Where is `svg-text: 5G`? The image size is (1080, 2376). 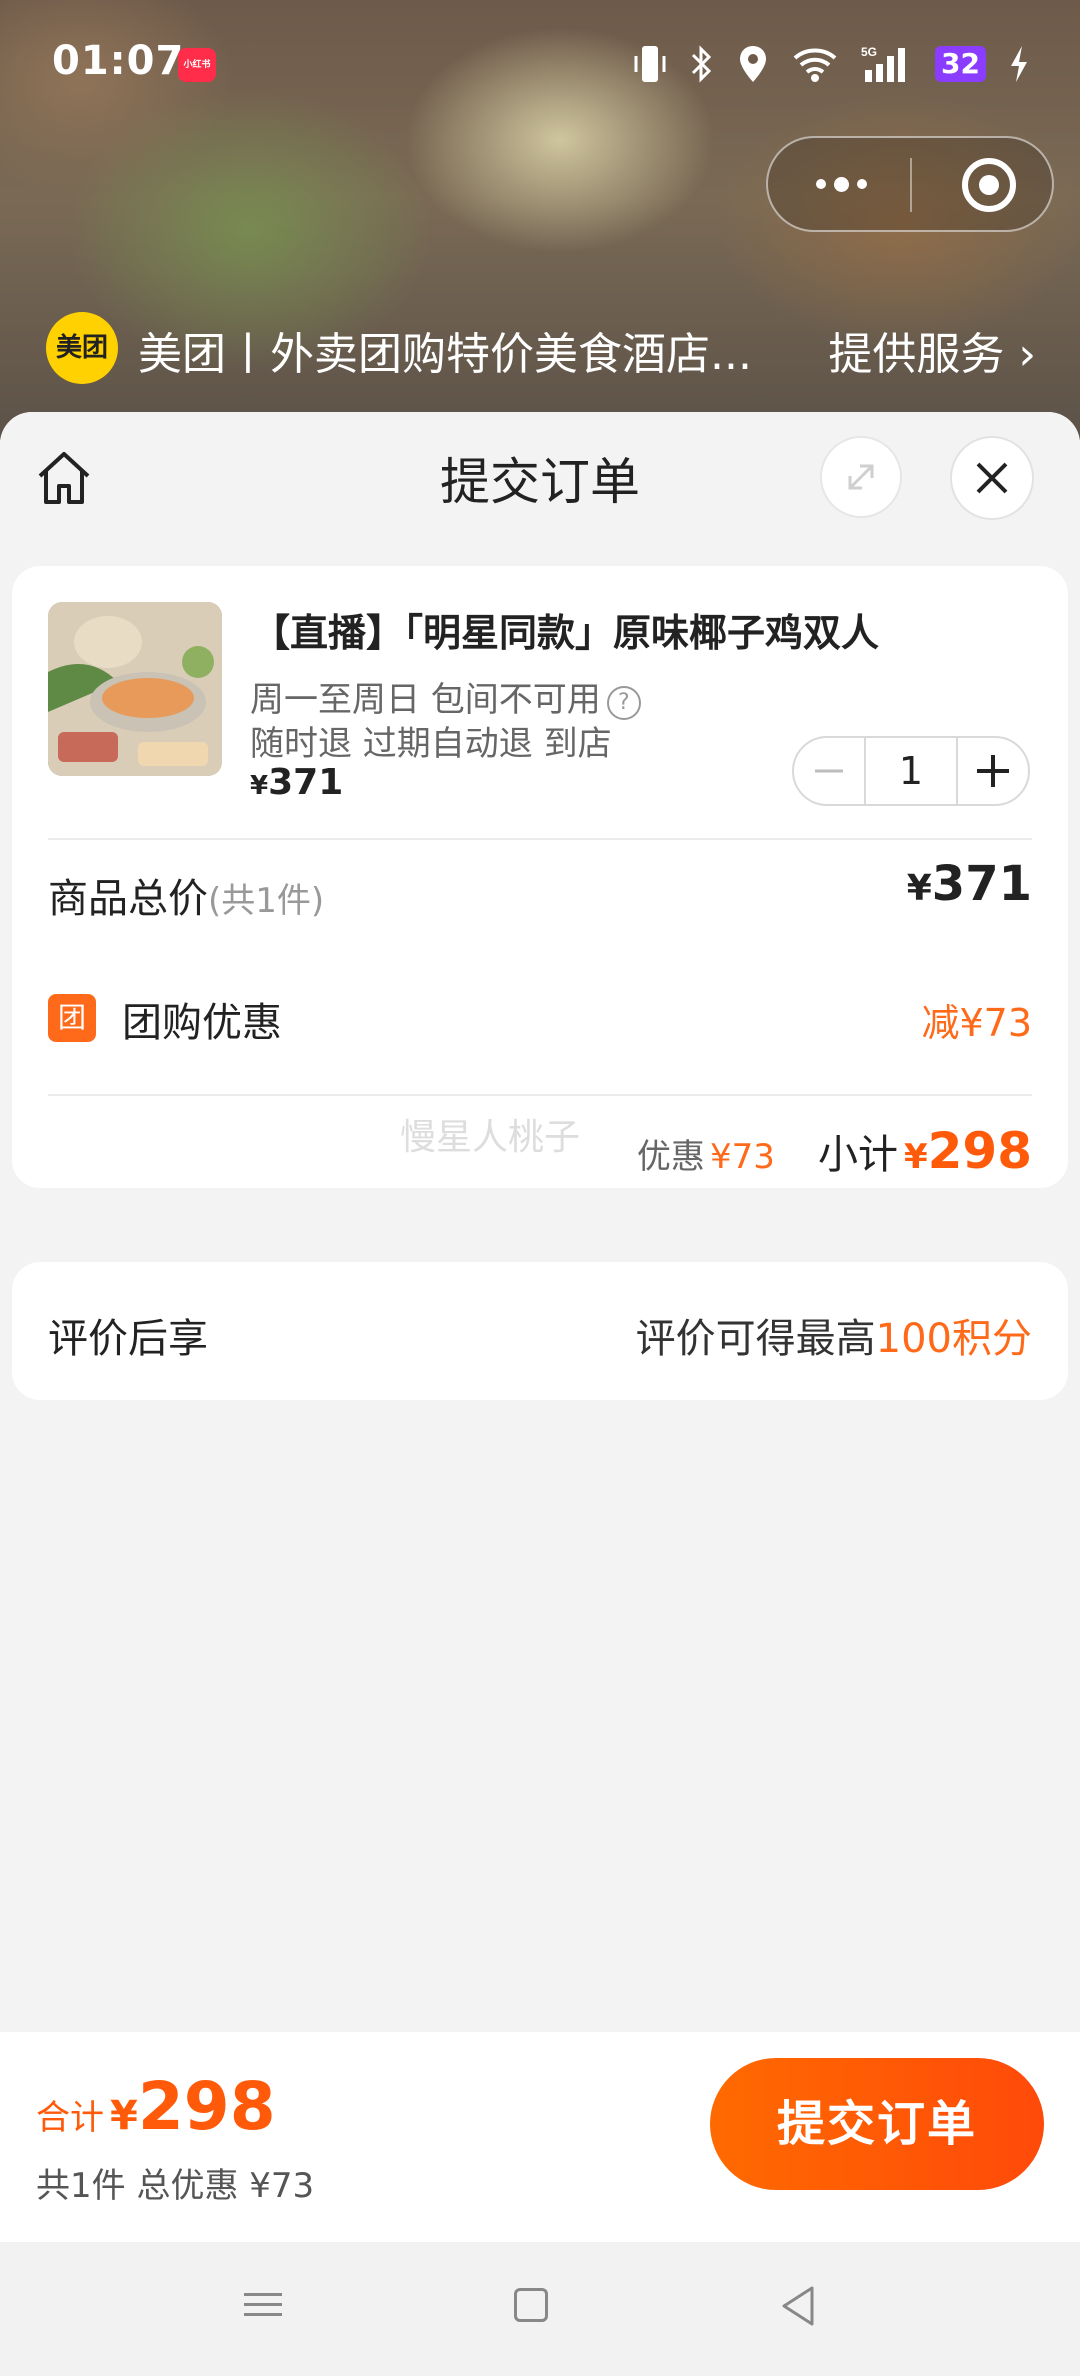
svg-text: 5G is located at coordinates (869, 52).